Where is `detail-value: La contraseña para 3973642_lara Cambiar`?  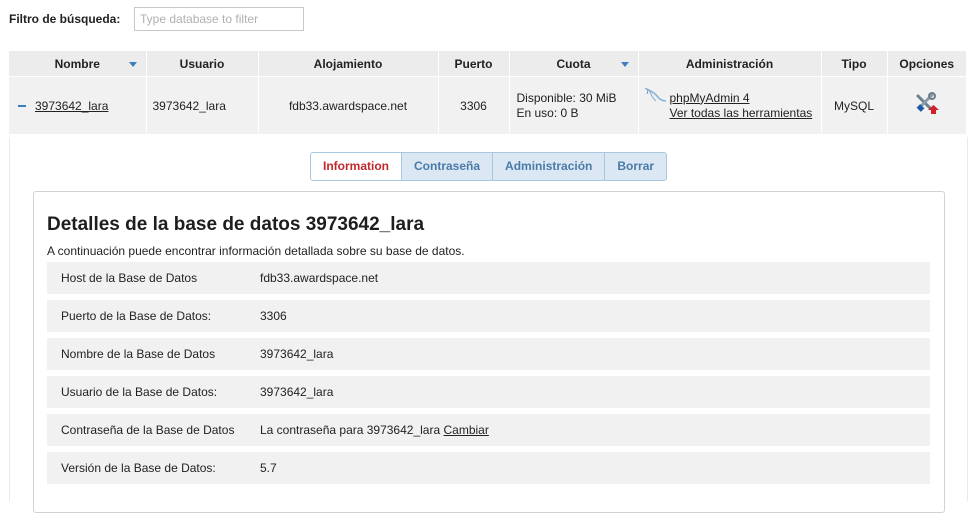
detail-value: La contraseña para 3973642_lara Cambiar is located at coordinates (374, 430).